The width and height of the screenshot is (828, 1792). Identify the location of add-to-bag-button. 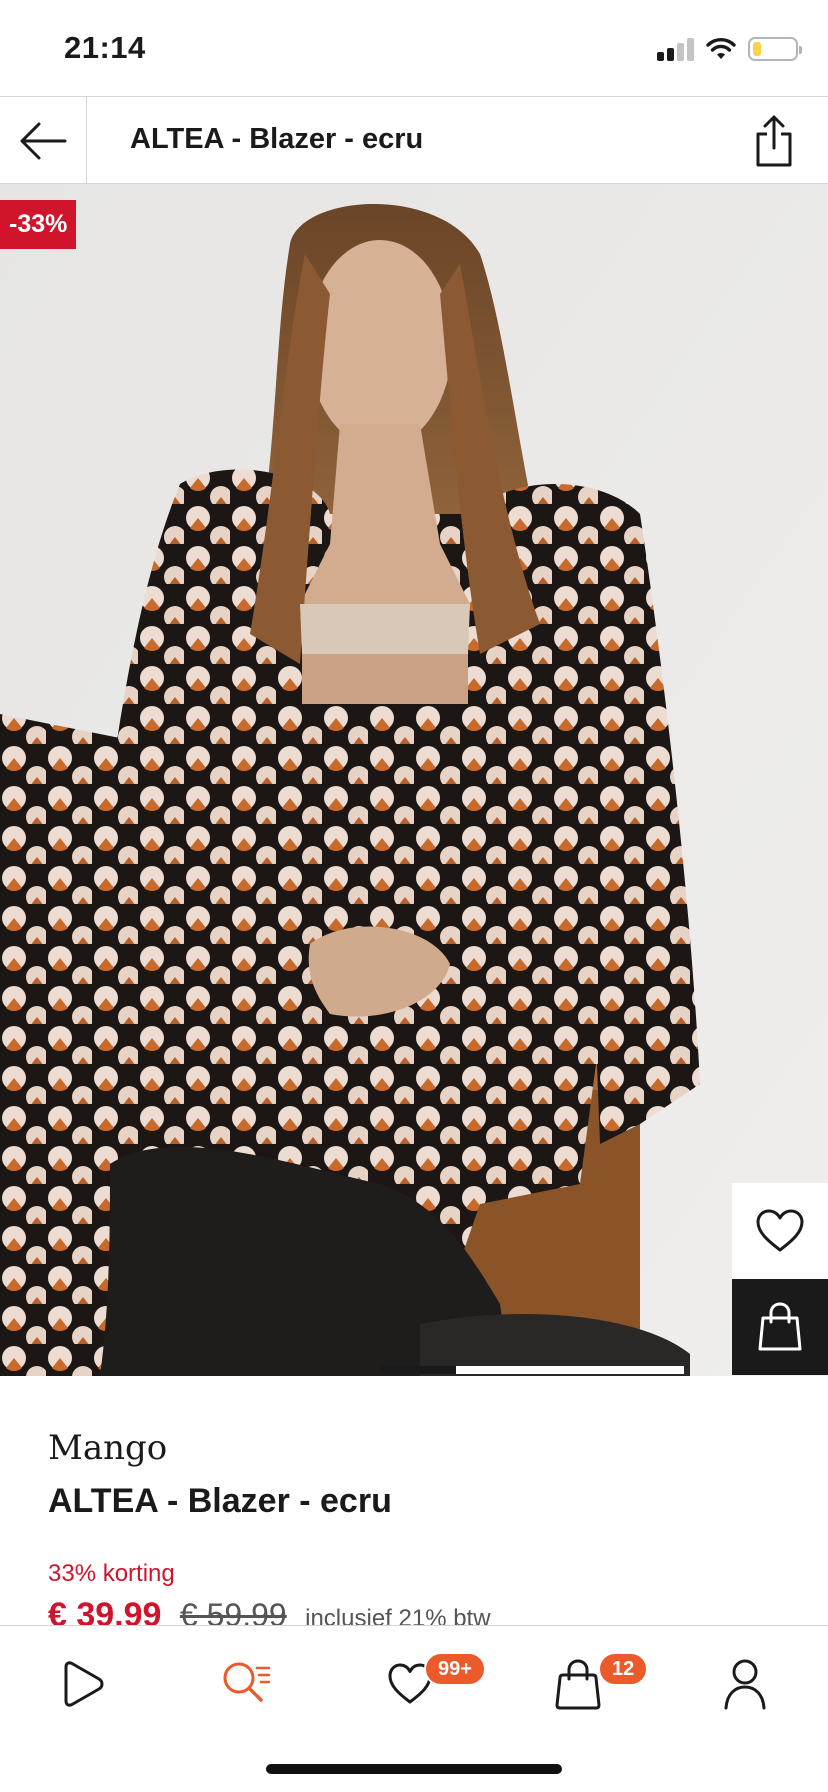
(780, 1327).